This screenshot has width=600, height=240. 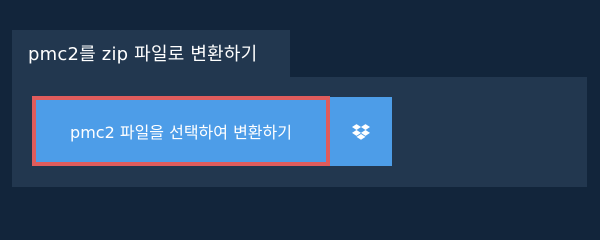 I want to click on dropbox-icon, so click(x=361, y=131).